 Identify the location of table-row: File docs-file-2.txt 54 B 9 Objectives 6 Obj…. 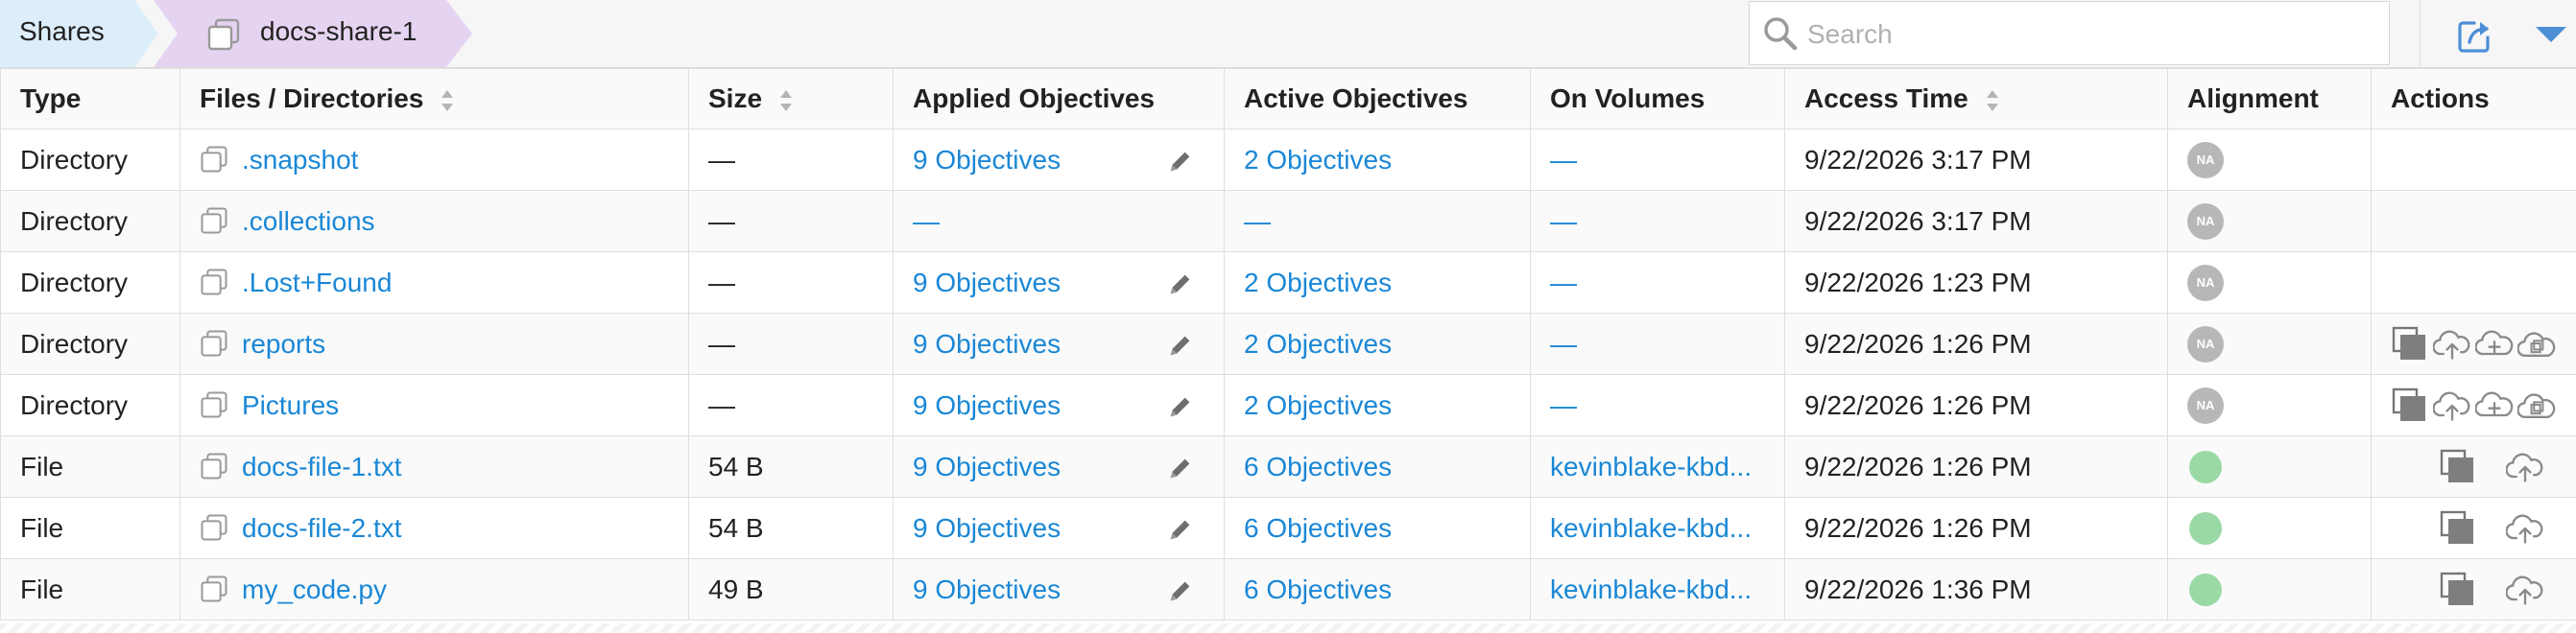
(1288, 528).